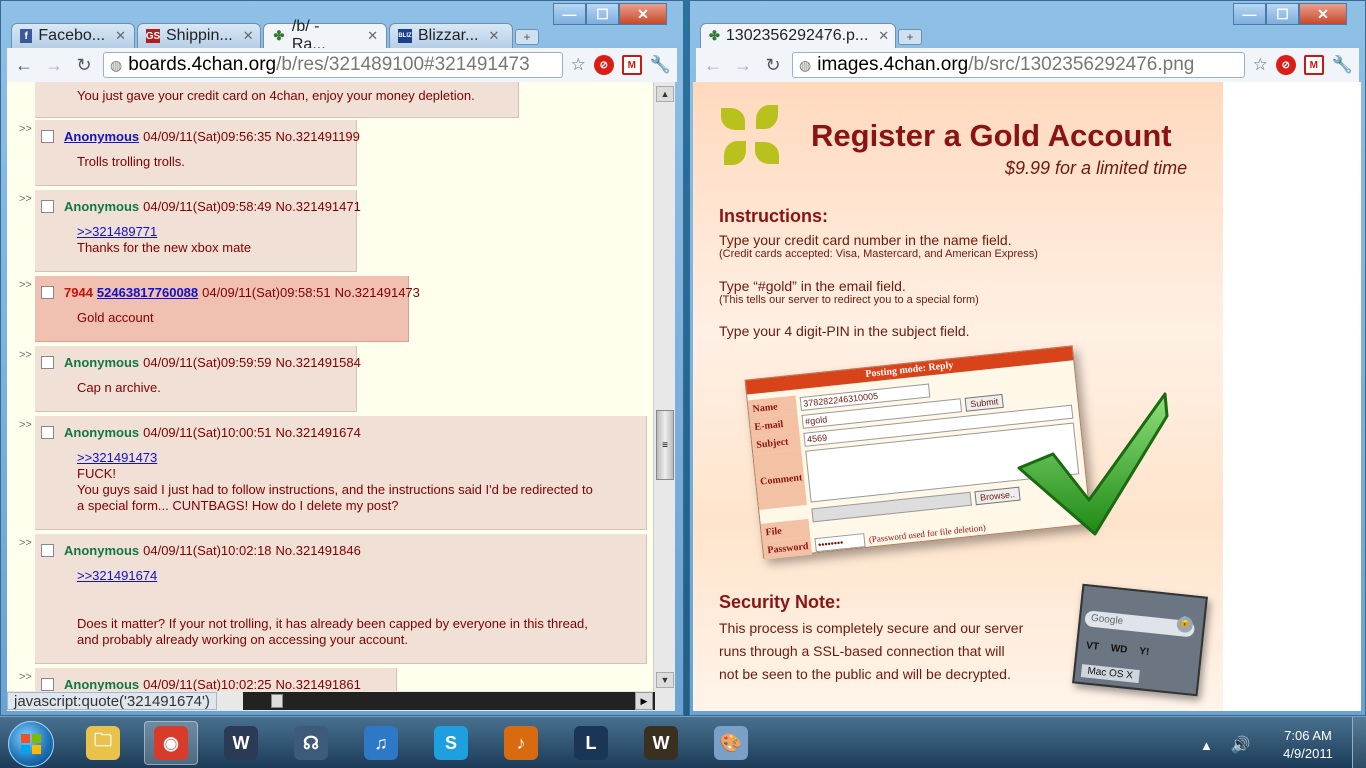 The height and width of the screenshot is (768, 1366). I want to click on start-button, so click(31, 744).